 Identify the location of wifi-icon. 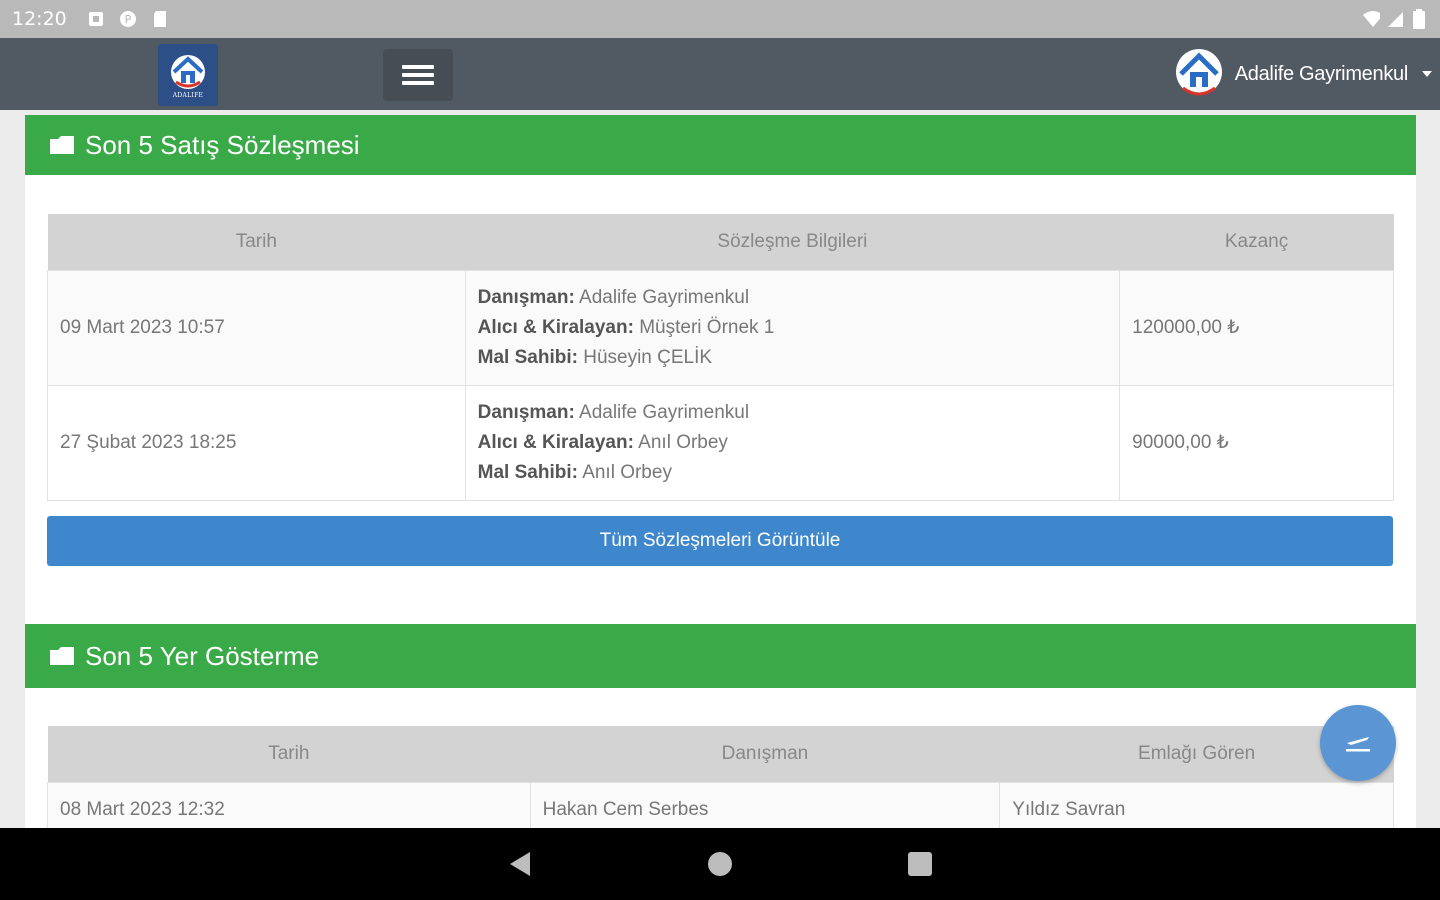
(1371, 19).